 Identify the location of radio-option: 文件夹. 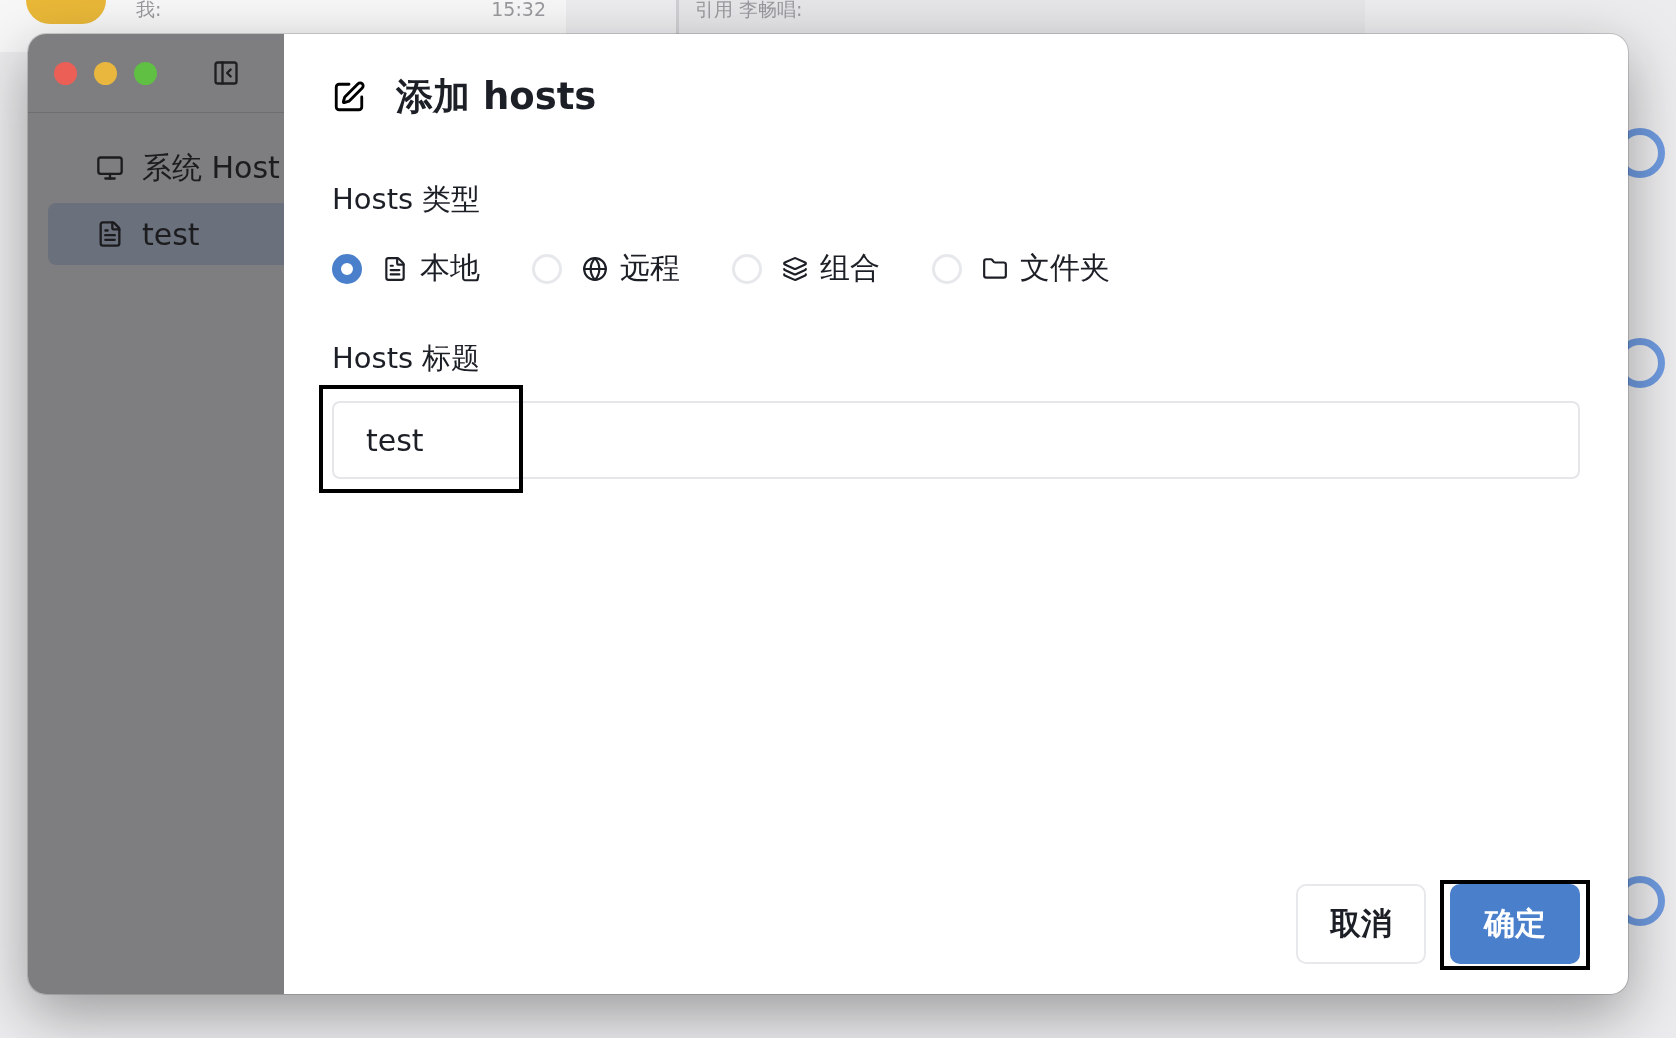
(1021, 268).